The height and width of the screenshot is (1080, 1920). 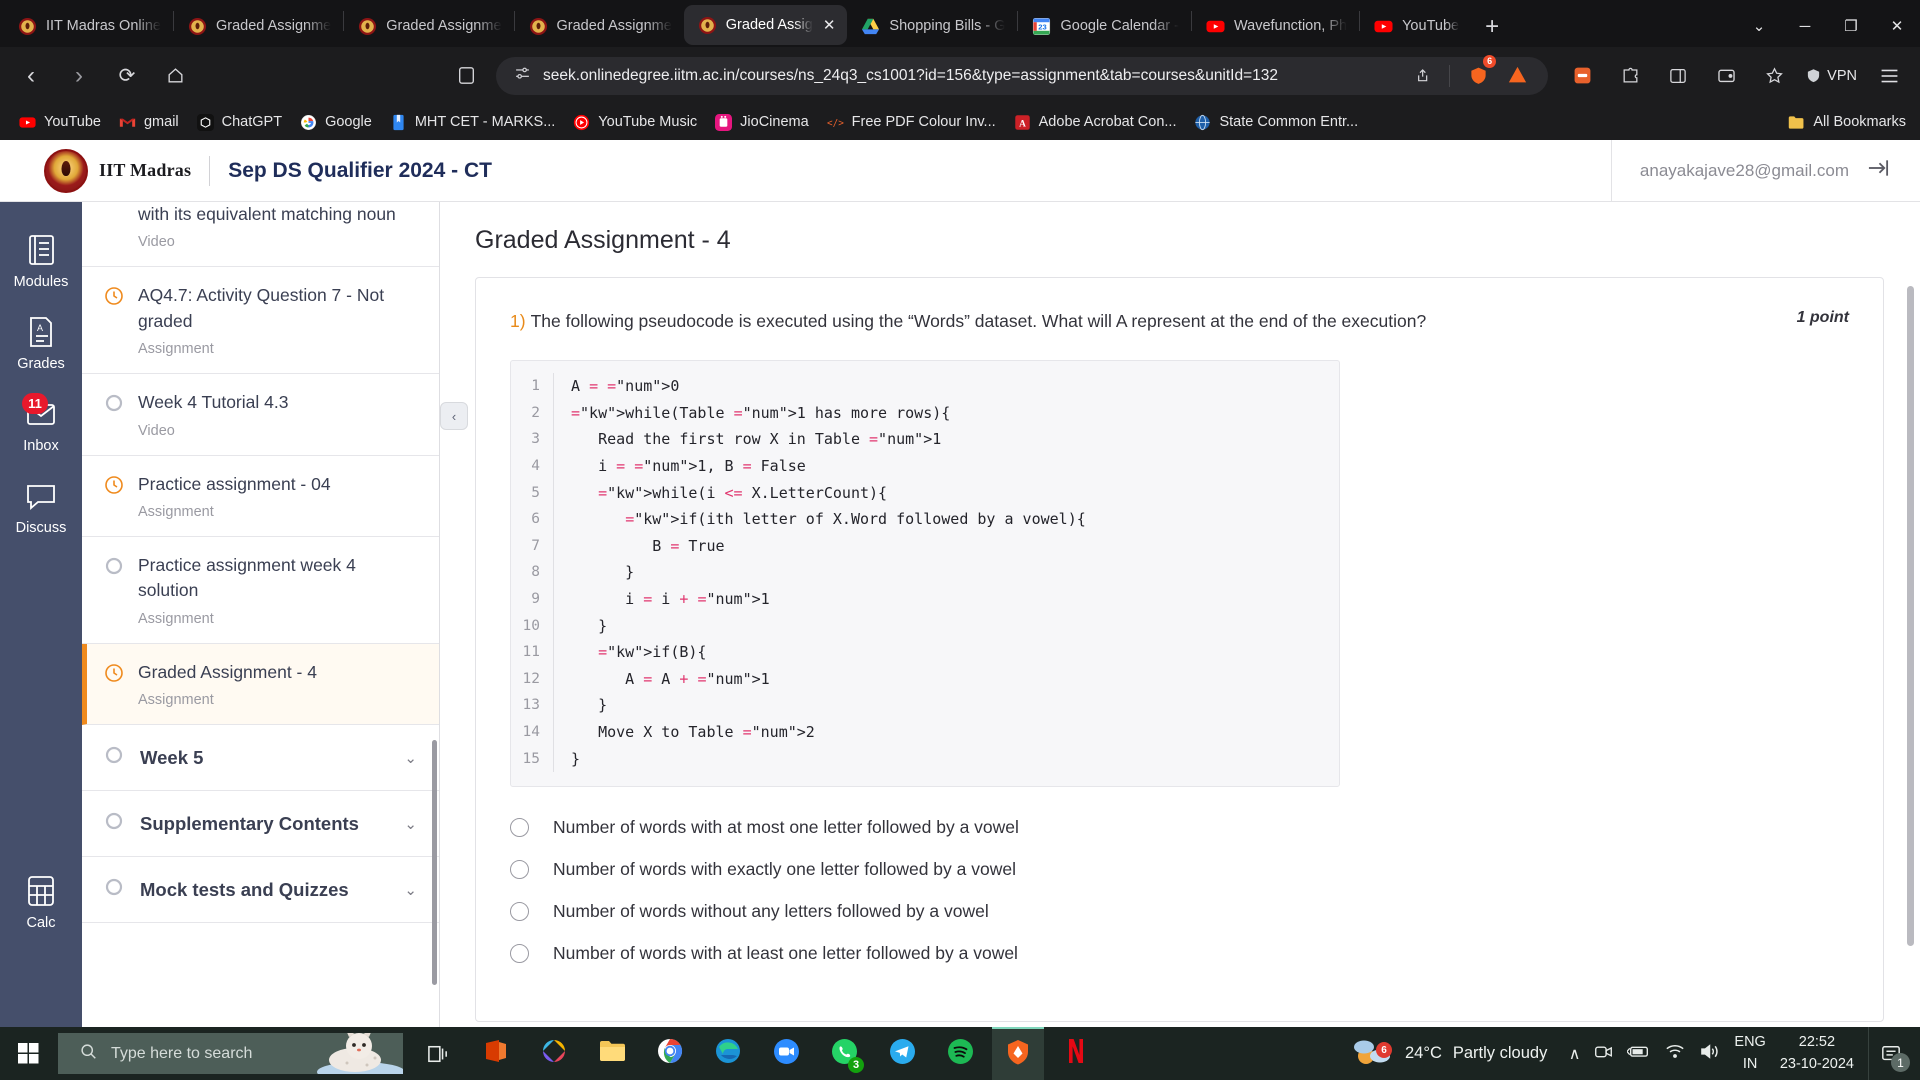 I want to click on taskbar-app-file-explorer, so click(x=612, y=1053).